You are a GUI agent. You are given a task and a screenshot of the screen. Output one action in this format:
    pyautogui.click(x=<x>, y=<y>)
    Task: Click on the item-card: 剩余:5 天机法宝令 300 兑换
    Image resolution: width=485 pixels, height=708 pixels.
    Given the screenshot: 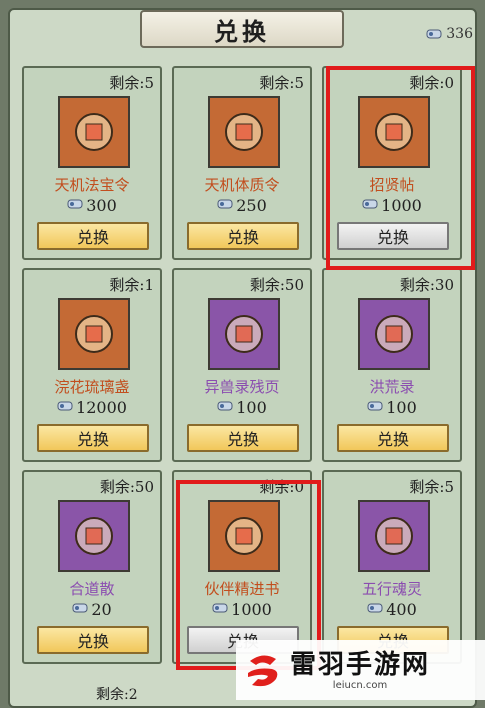 What is the action you would take?
    pyautogui.click(x=92, y=163)
    